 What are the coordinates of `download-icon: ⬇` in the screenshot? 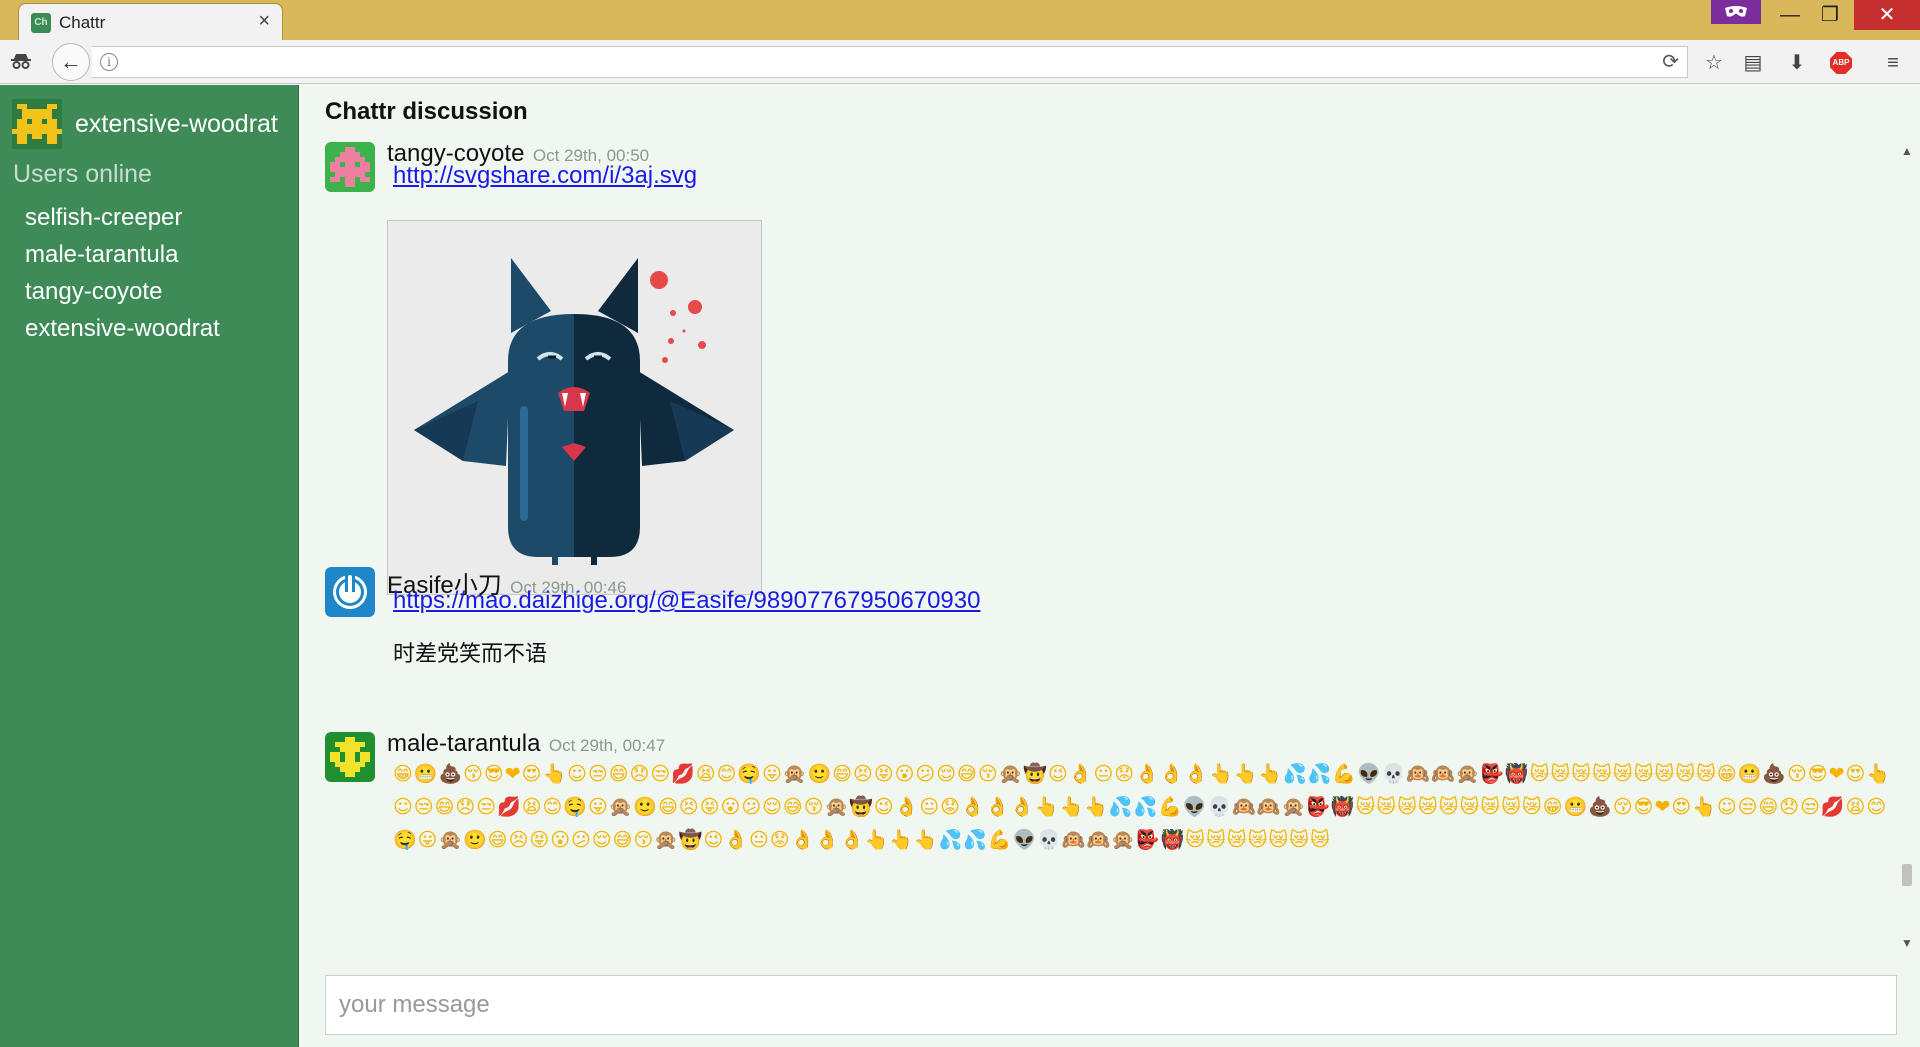 It's located at (1797, 63).